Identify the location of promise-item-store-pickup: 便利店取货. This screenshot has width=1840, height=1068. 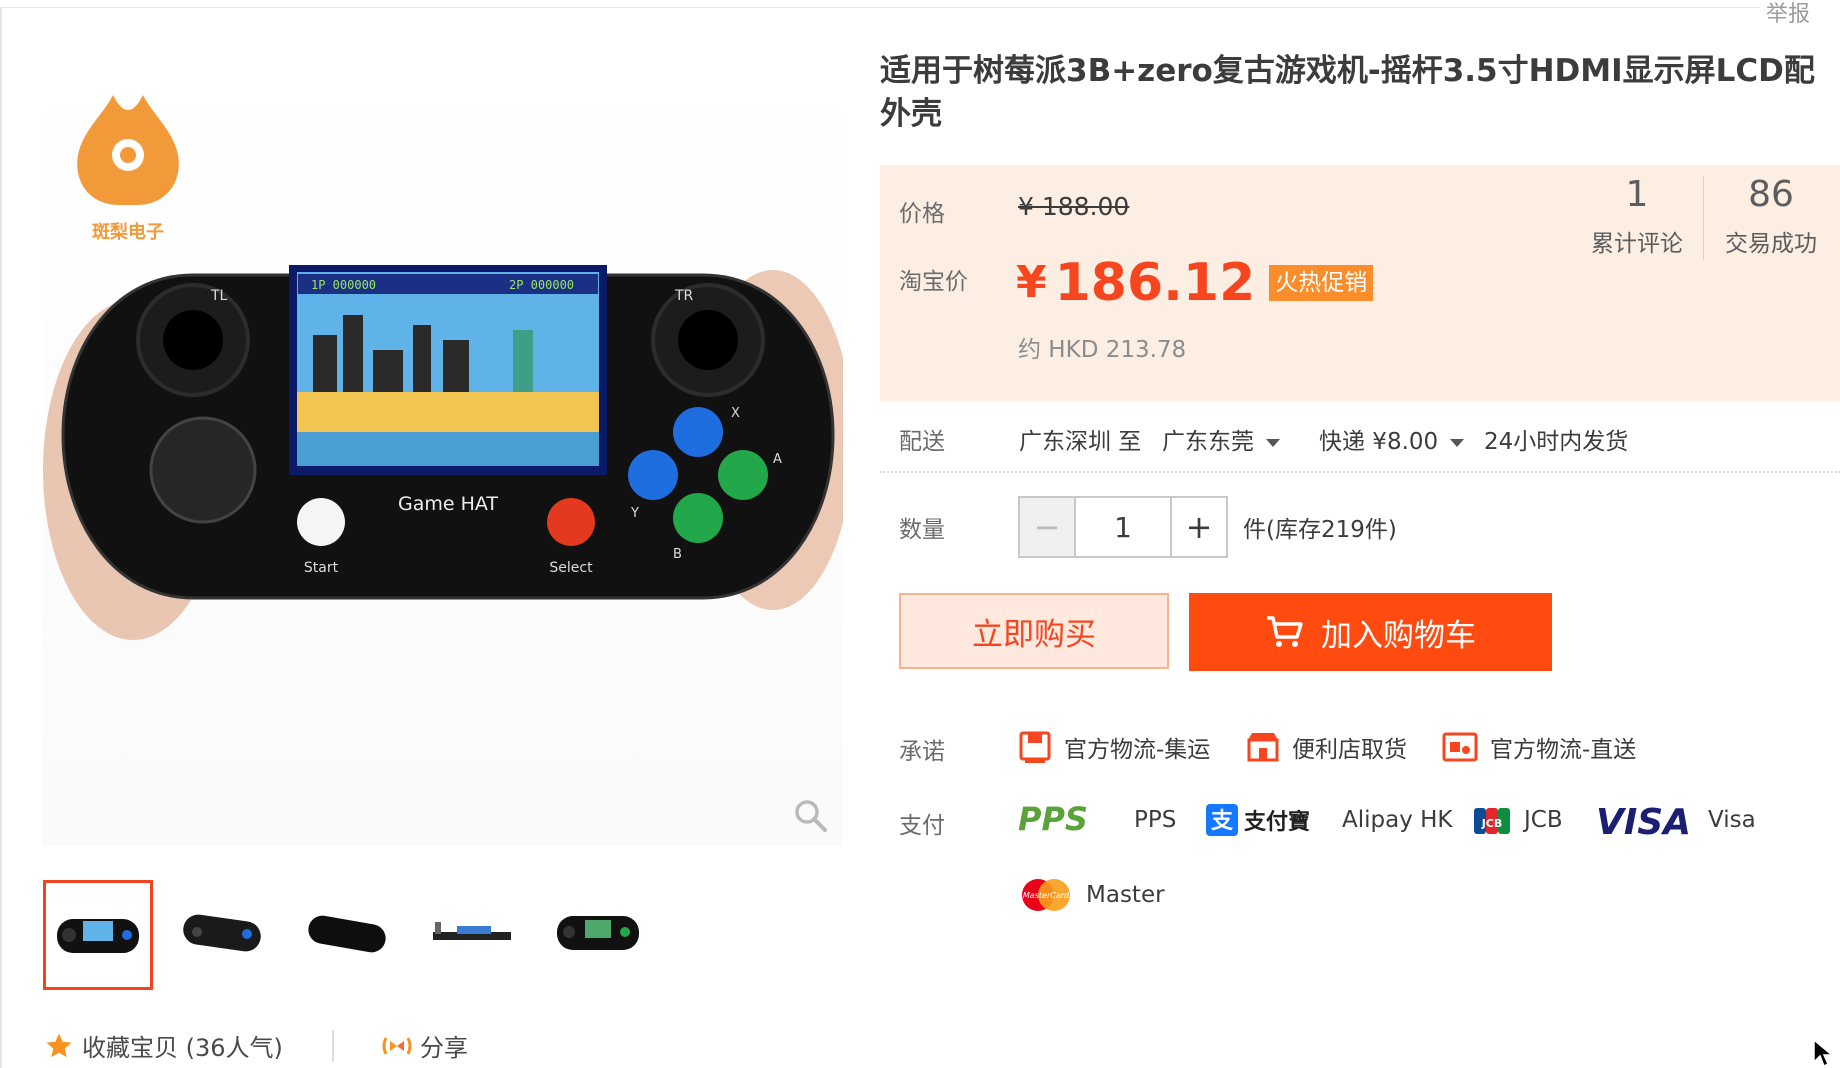
(1326, 747).